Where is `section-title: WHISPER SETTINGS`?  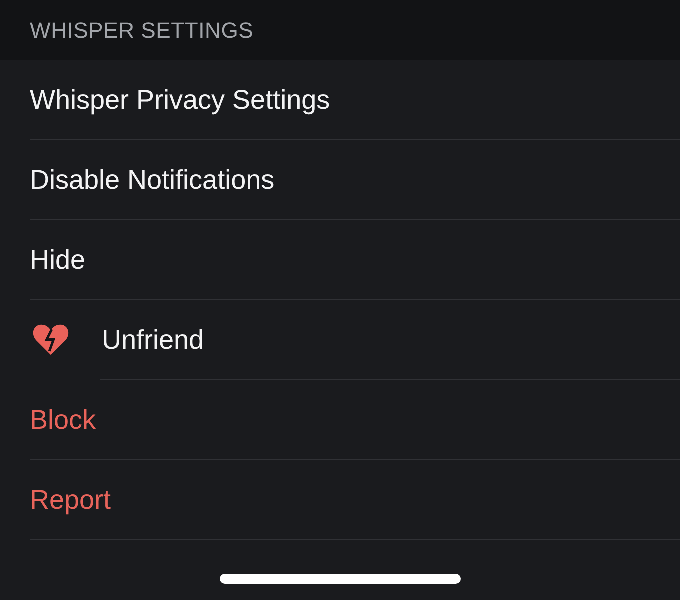
section-title: WHISPER SETTINGS is located at coordinates (142, 30).